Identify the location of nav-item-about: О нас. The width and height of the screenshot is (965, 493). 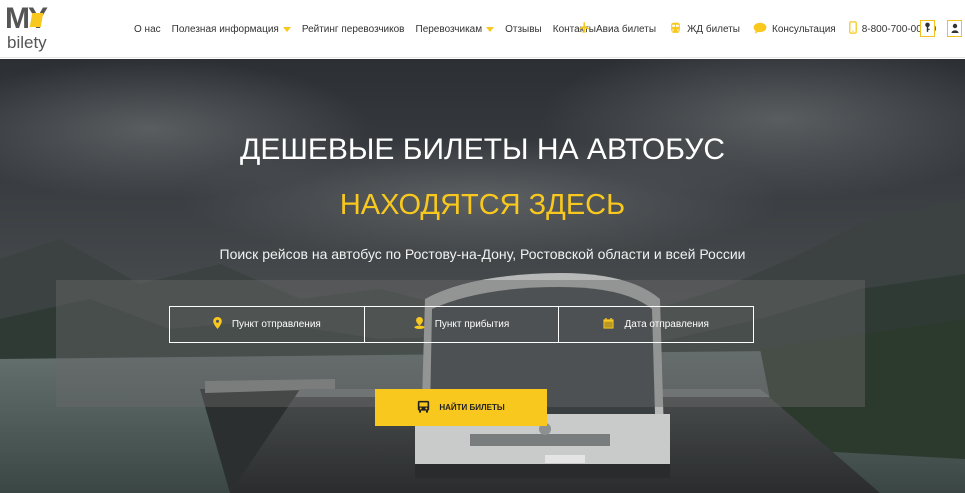
(147, 29).